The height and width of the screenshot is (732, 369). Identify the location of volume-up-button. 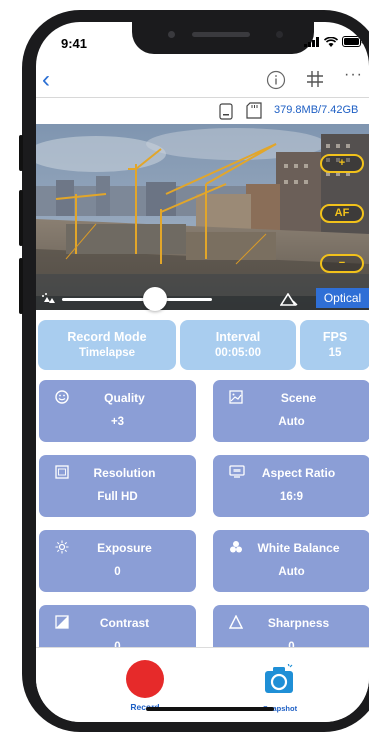
(21, 218).